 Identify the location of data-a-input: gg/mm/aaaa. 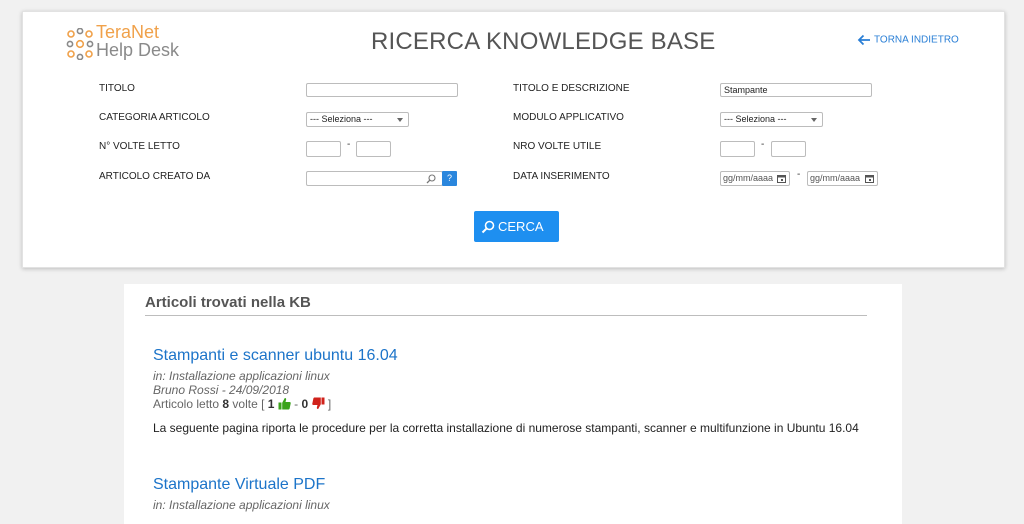
(842, 178).